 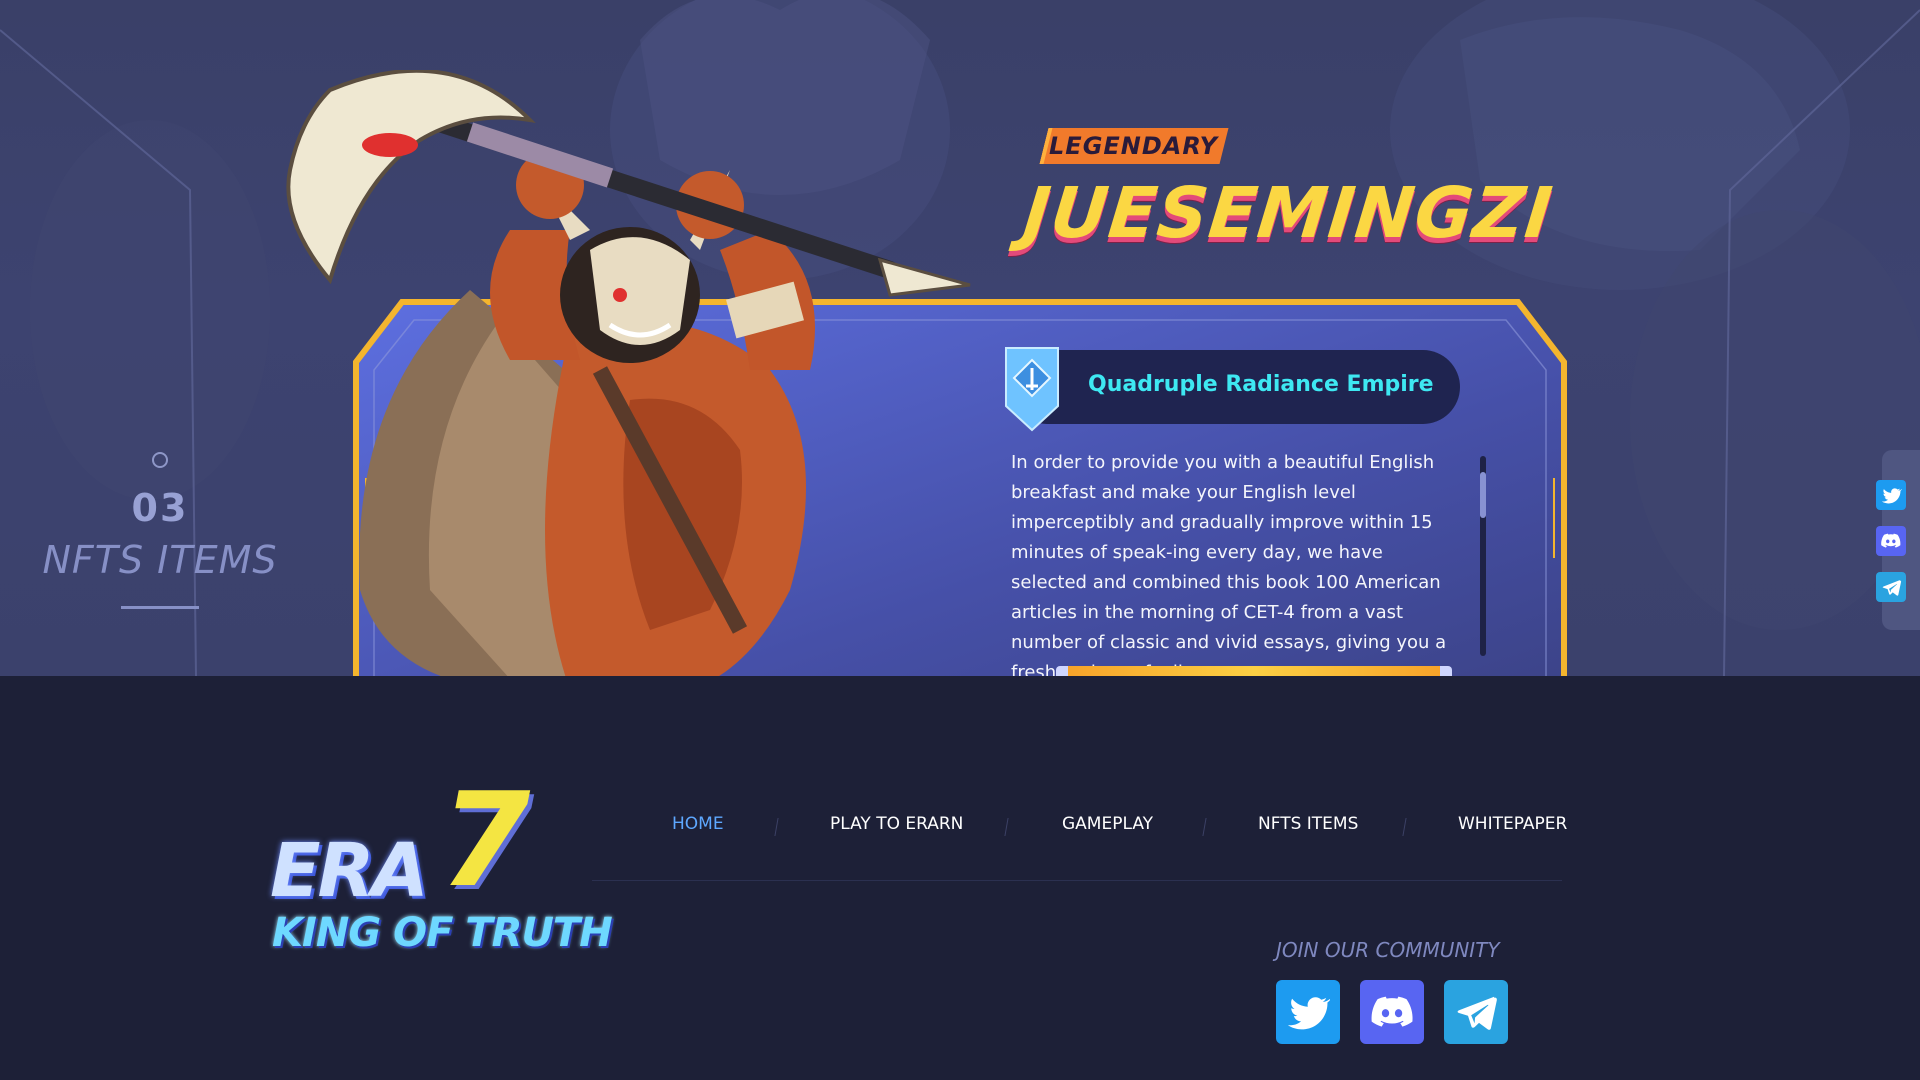 What do you see at coordinates (160, 560) in the screenshot?
I see `section-name: NFTS ITEMS` at bounding box center [160, 560].